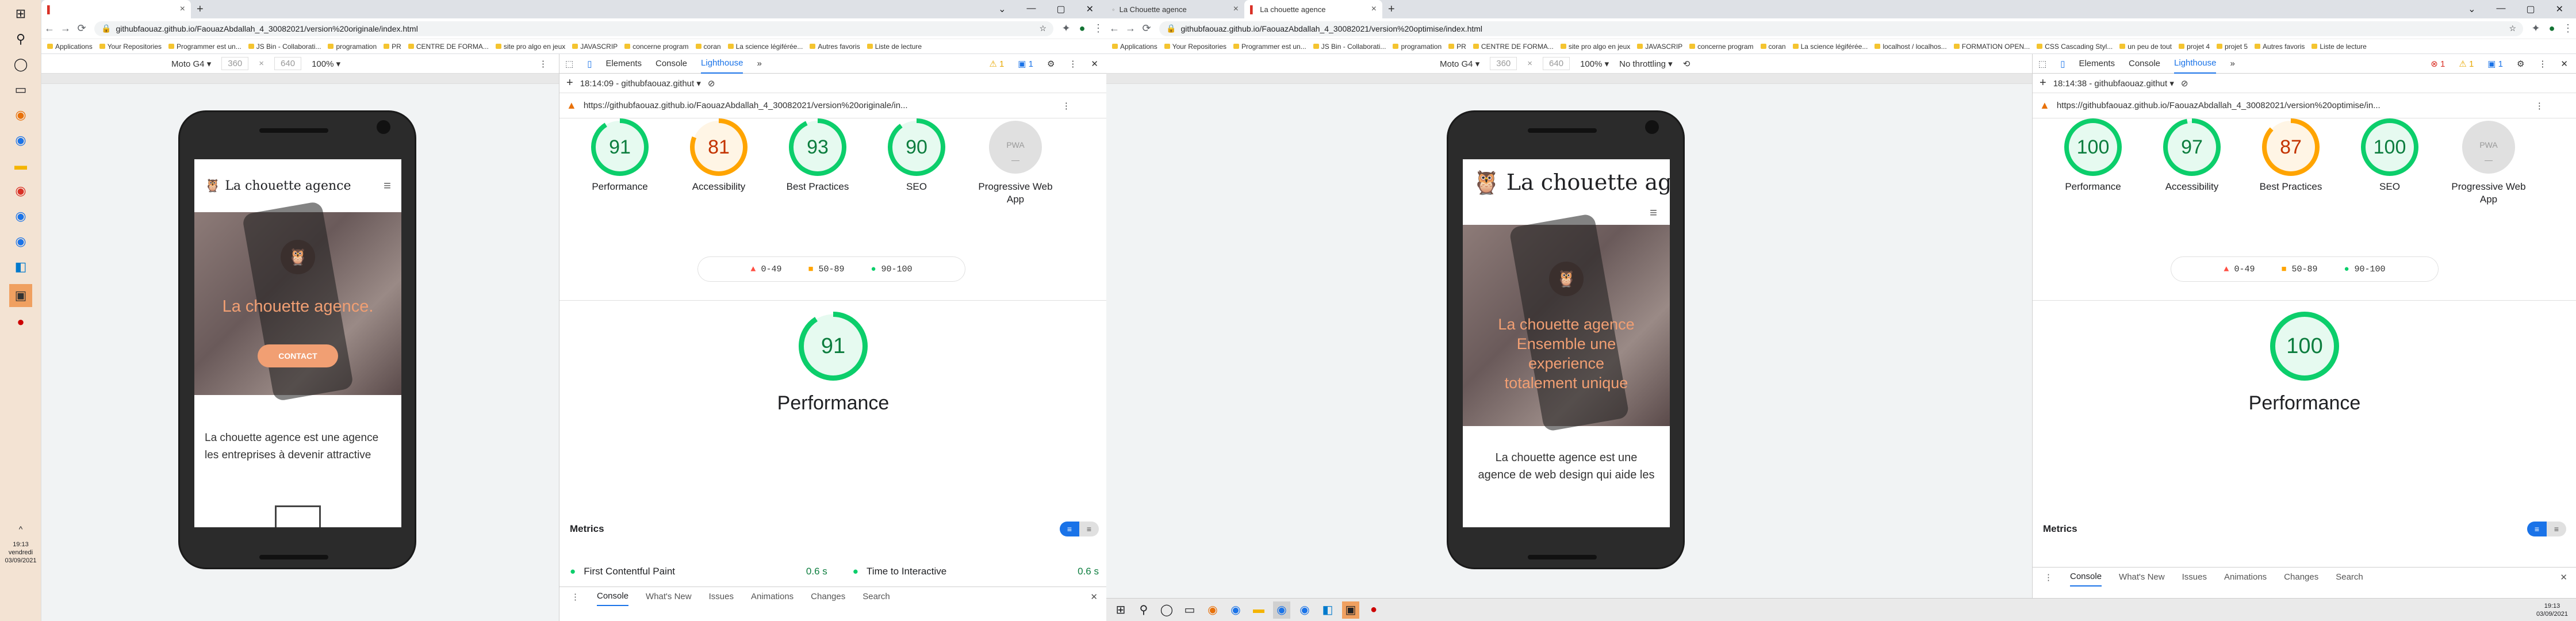 The width and height of the screenshot is (2576, 621). I want to click on close-icon: ×, so click(182, 9).